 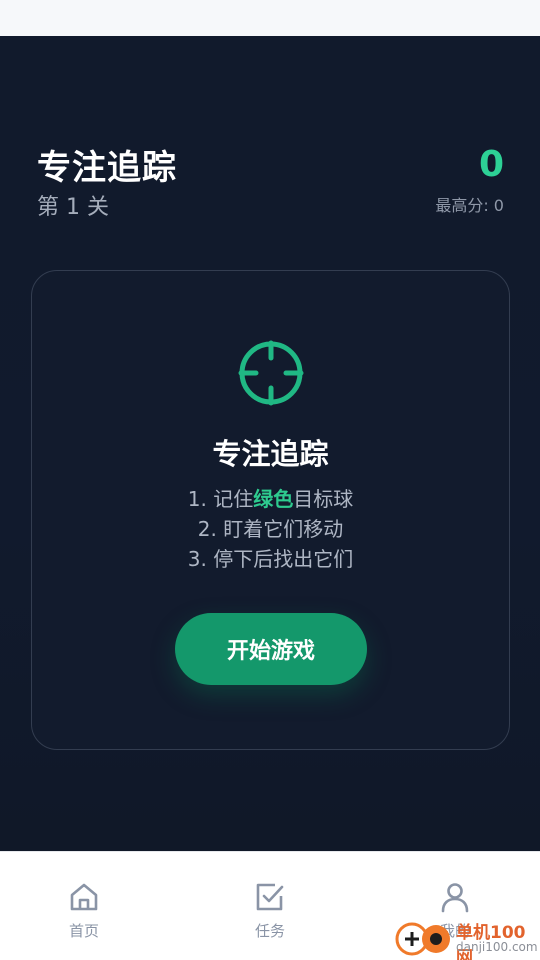 What do you see at coordinates (84, 897) in the screenshot?
I see `home-icon` at bounding box center [84, 897].